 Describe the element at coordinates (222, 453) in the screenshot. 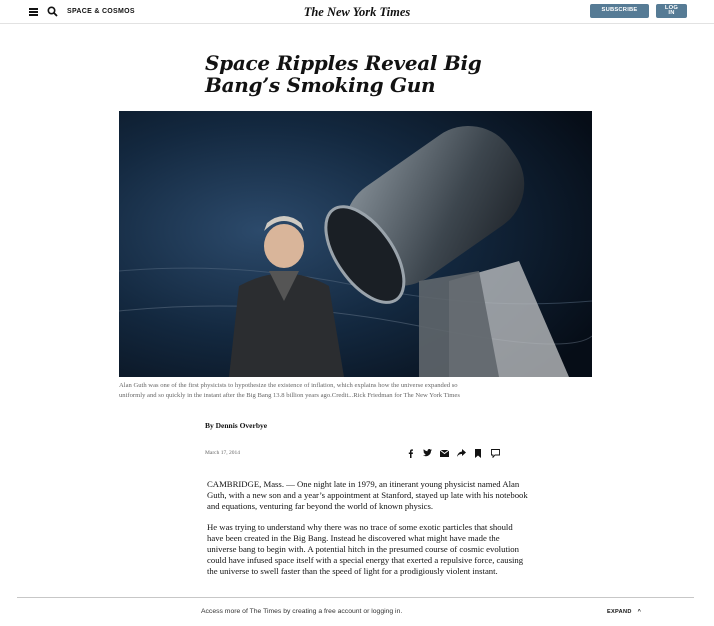

I see `publish-date: March 17, 2014` at that location.